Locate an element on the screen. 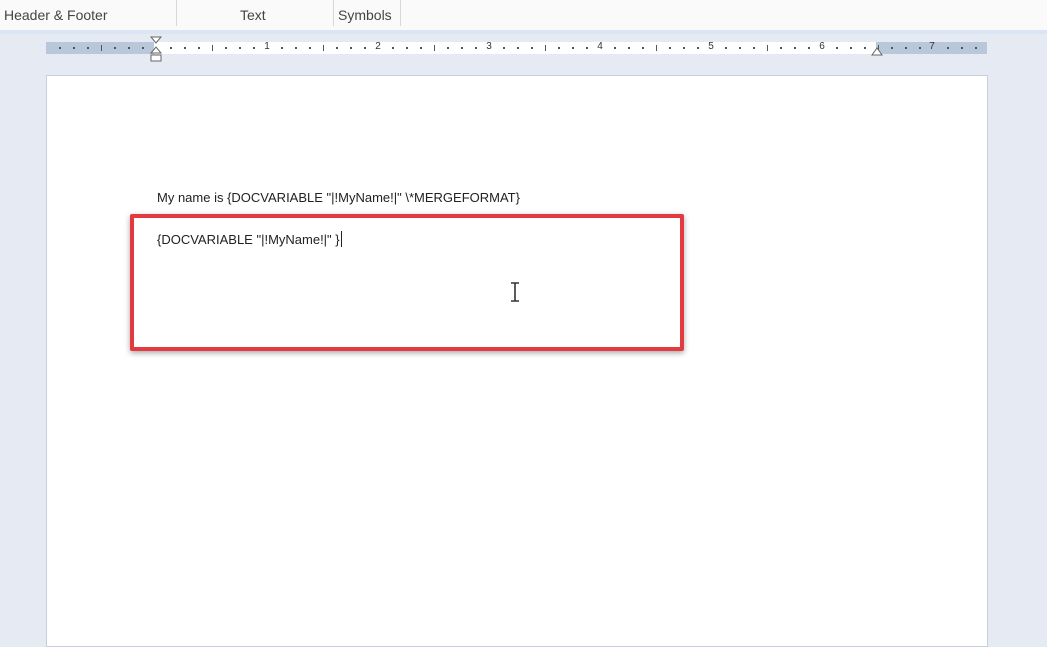 The width and height of the screenshot is (1047, 647). ruler-number: 5 is located at coordinates (711, 46).